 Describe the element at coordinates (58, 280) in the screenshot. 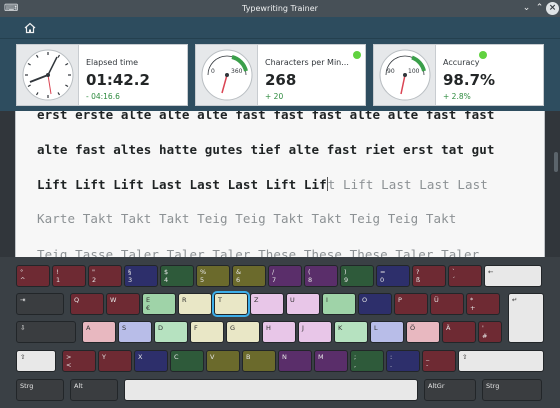

I see `key-sublabel: 1` at that location.